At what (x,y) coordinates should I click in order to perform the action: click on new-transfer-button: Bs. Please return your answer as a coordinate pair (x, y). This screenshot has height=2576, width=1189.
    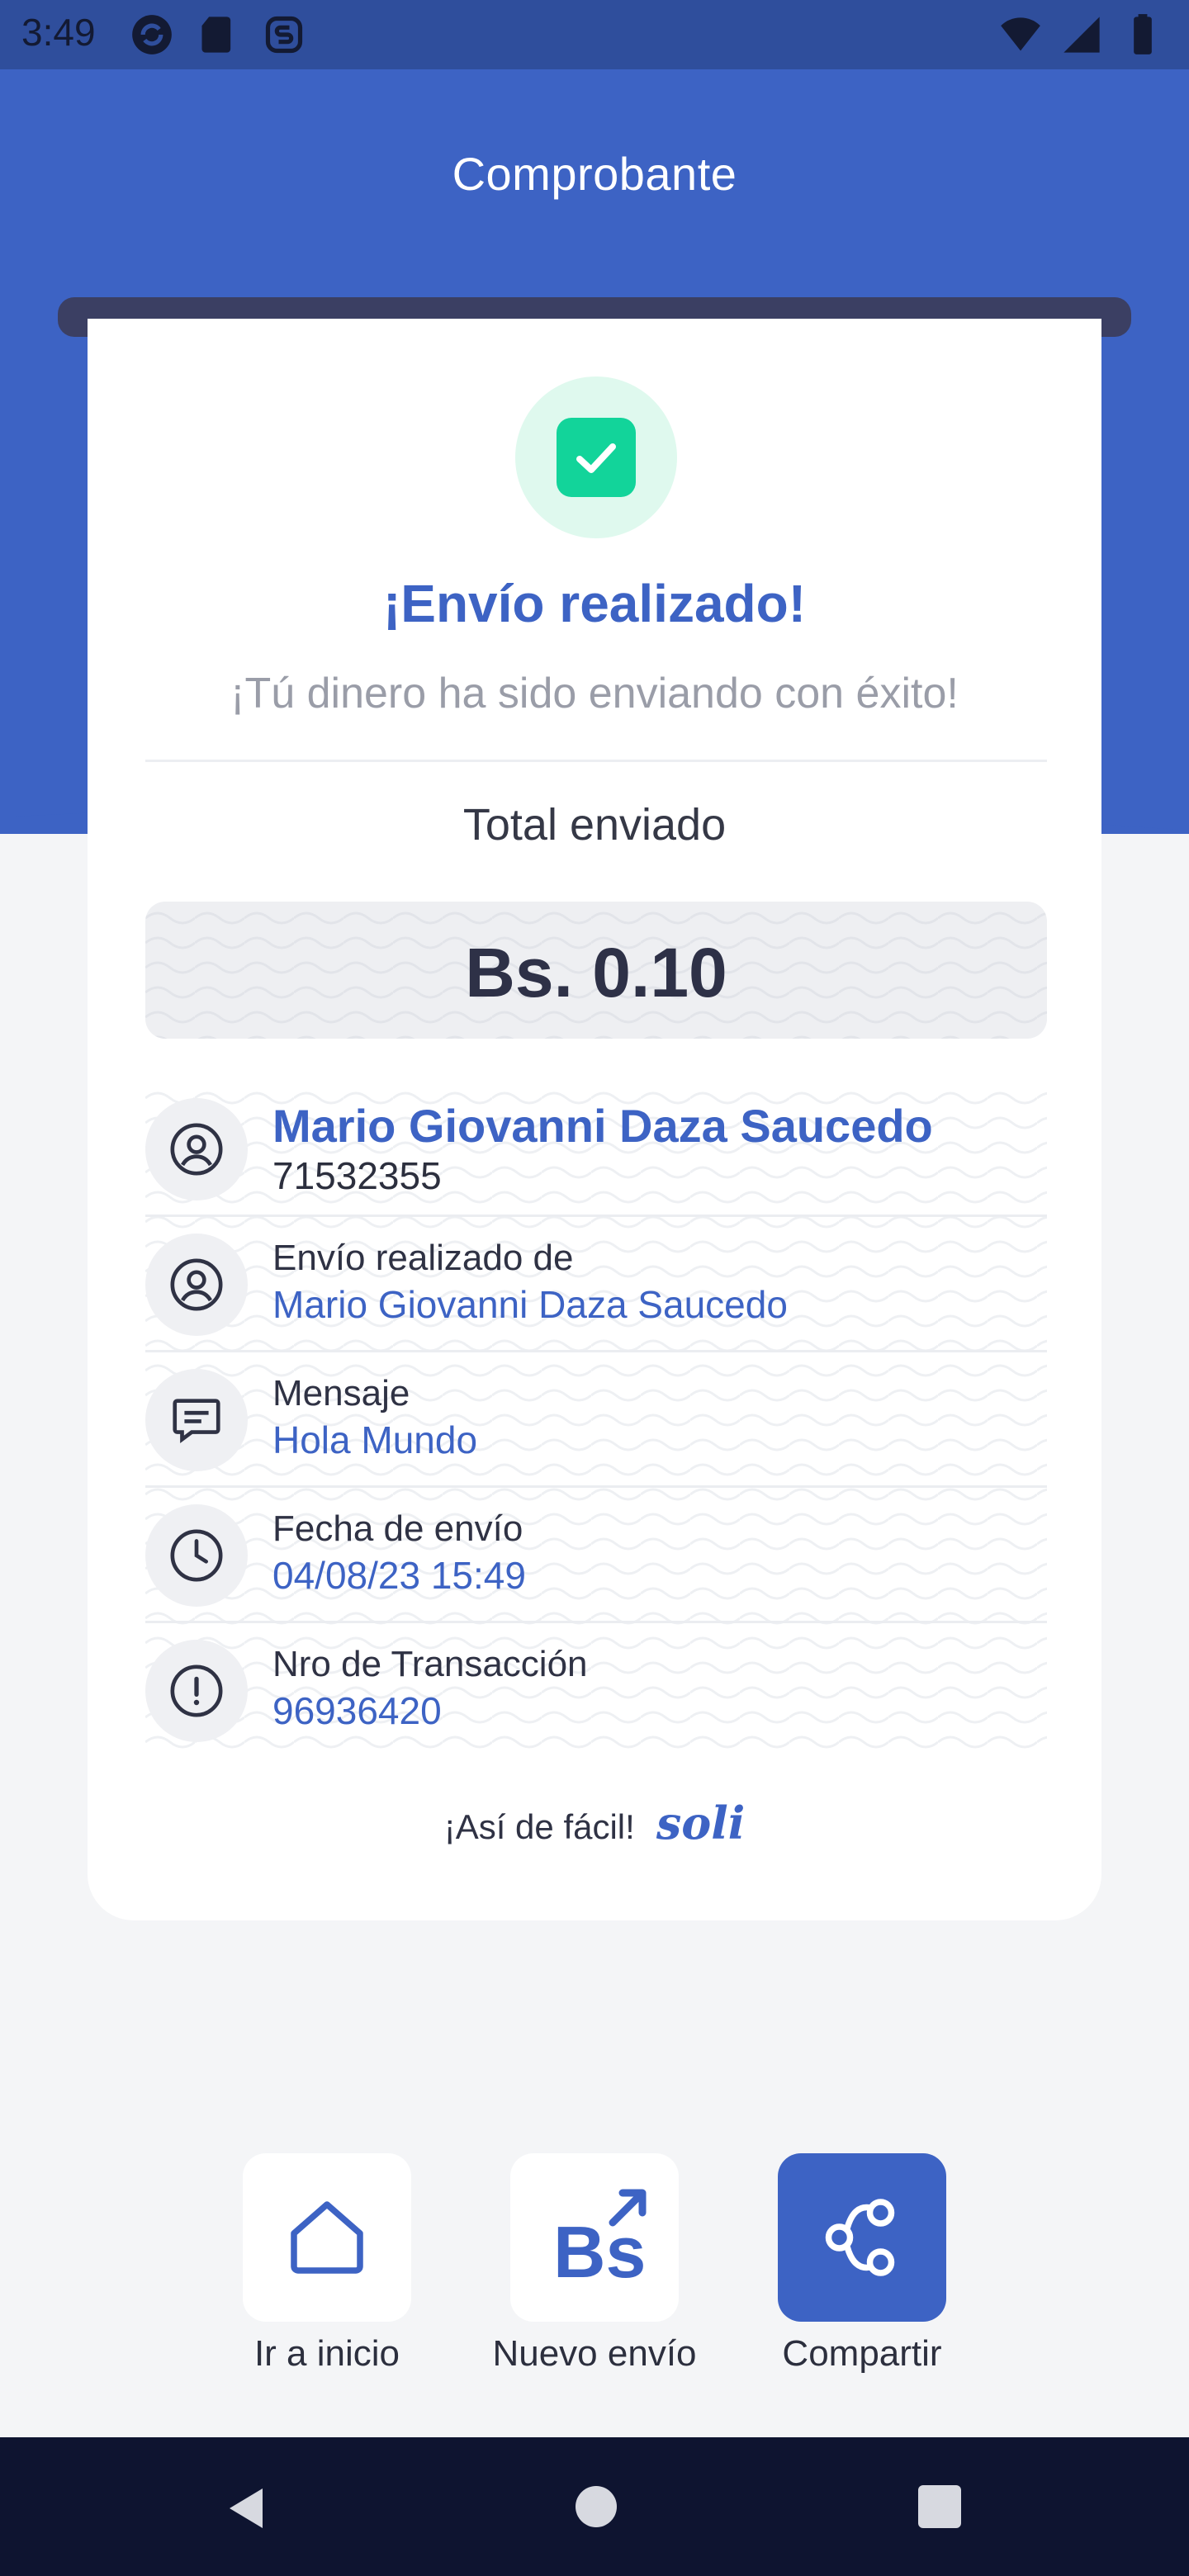
    Looking at the image, I should click on (594, 2237).